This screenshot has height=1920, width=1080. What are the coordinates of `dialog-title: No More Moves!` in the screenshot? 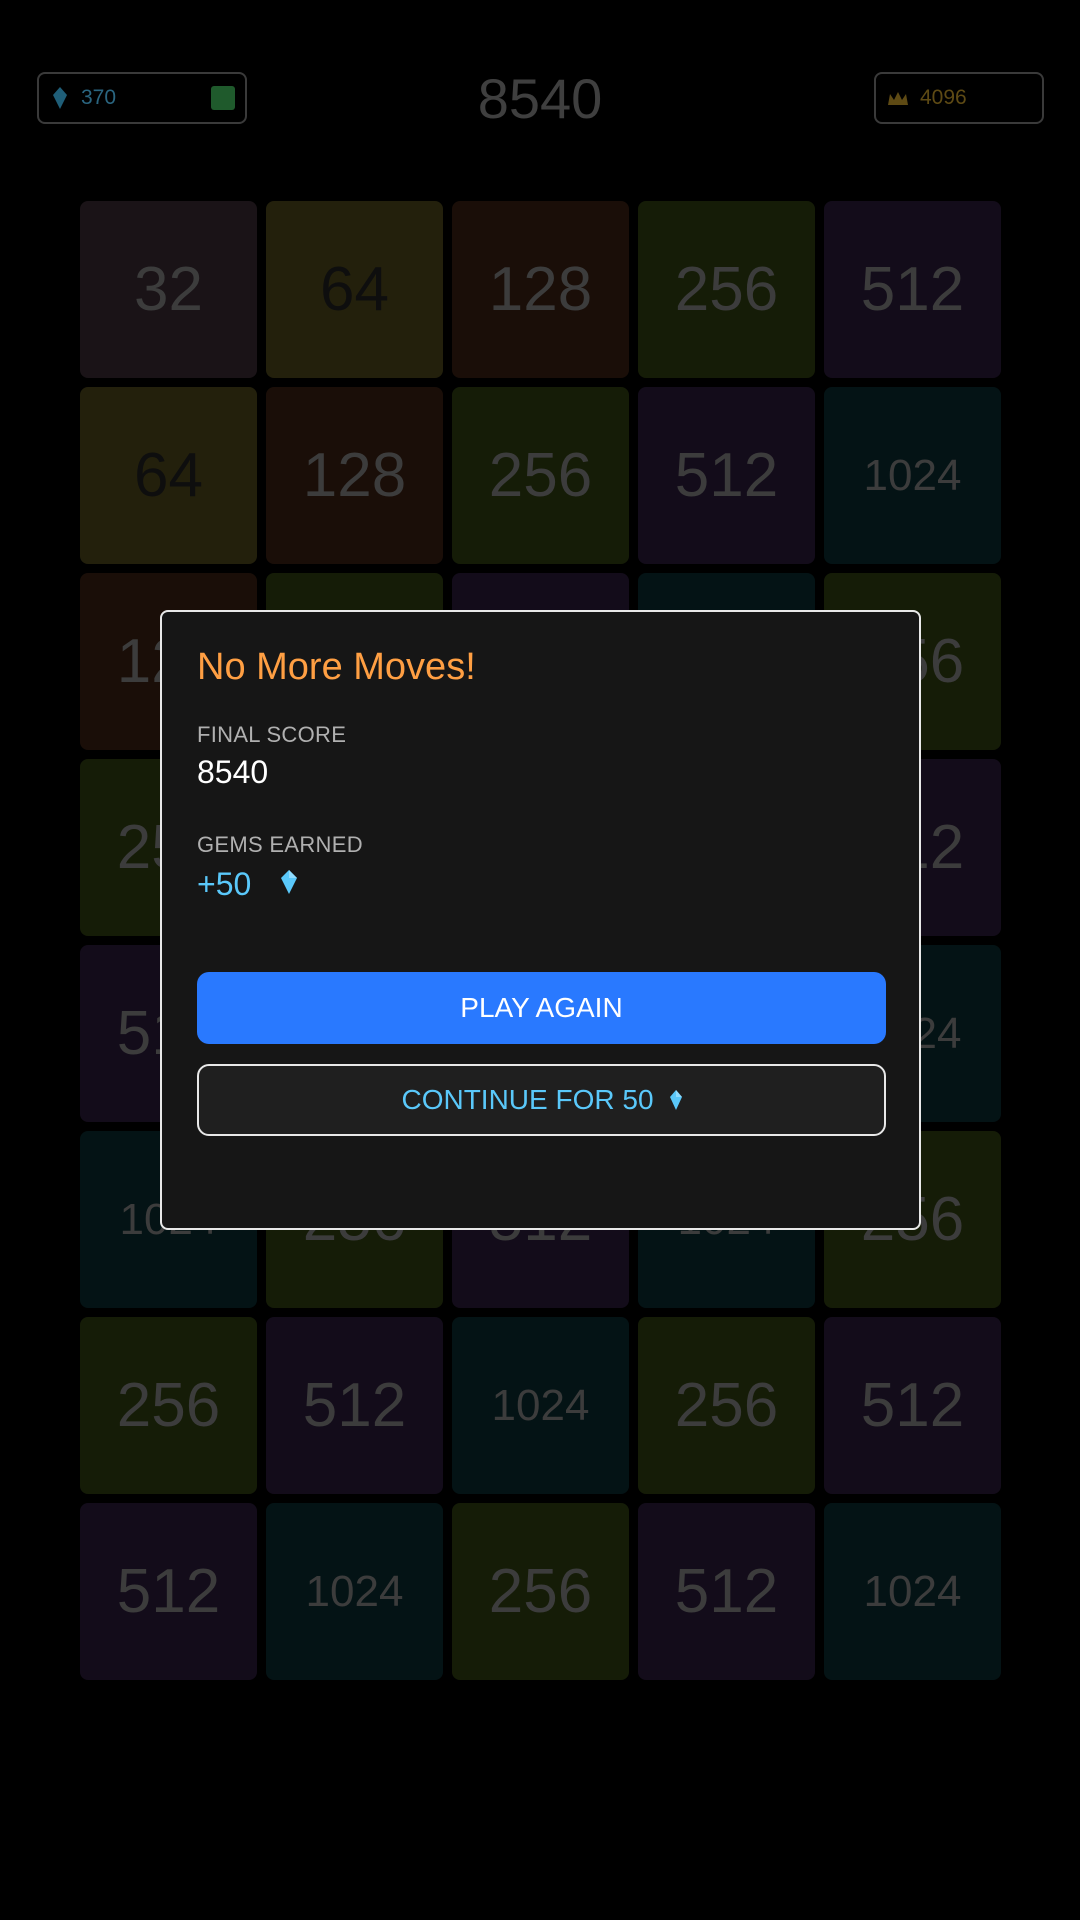 It's located at (336, 667).